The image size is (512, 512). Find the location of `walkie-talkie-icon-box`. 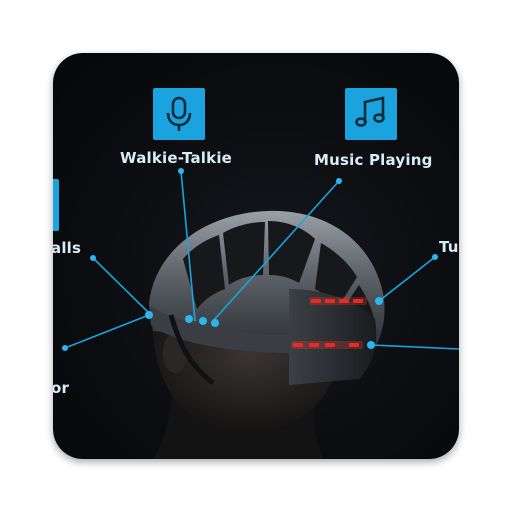

walkie-talkie-icon-box is located at coordinates (179, 114).